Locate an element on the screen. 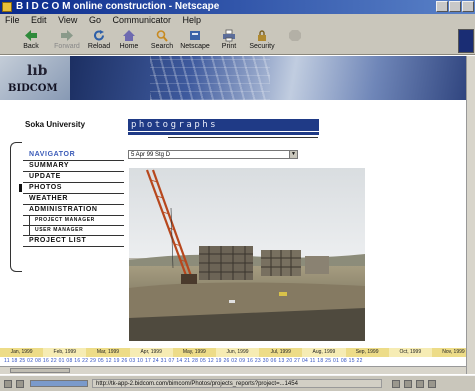  stop-icon is located at coordinates (295, 35).